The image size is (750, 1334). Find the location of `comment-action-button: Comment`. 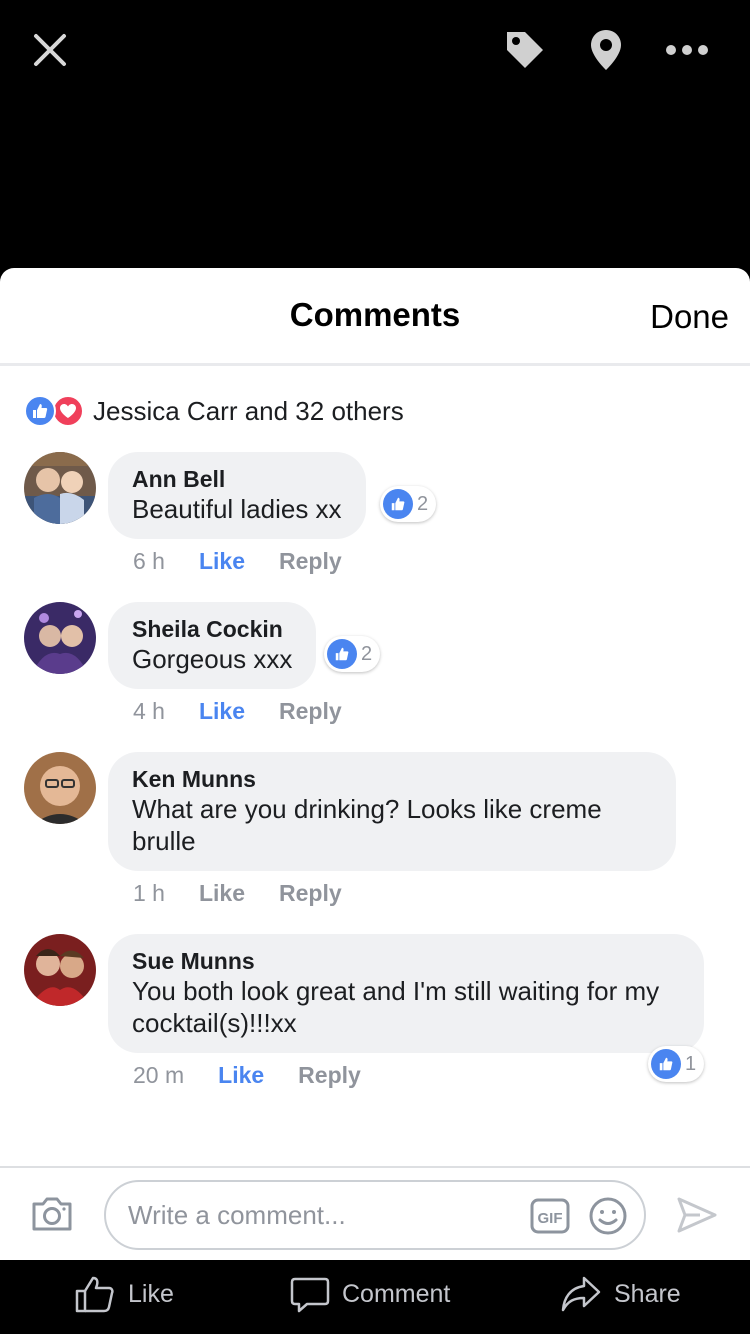

comment-action-button: Comment is located at coordinates (370, 1294).